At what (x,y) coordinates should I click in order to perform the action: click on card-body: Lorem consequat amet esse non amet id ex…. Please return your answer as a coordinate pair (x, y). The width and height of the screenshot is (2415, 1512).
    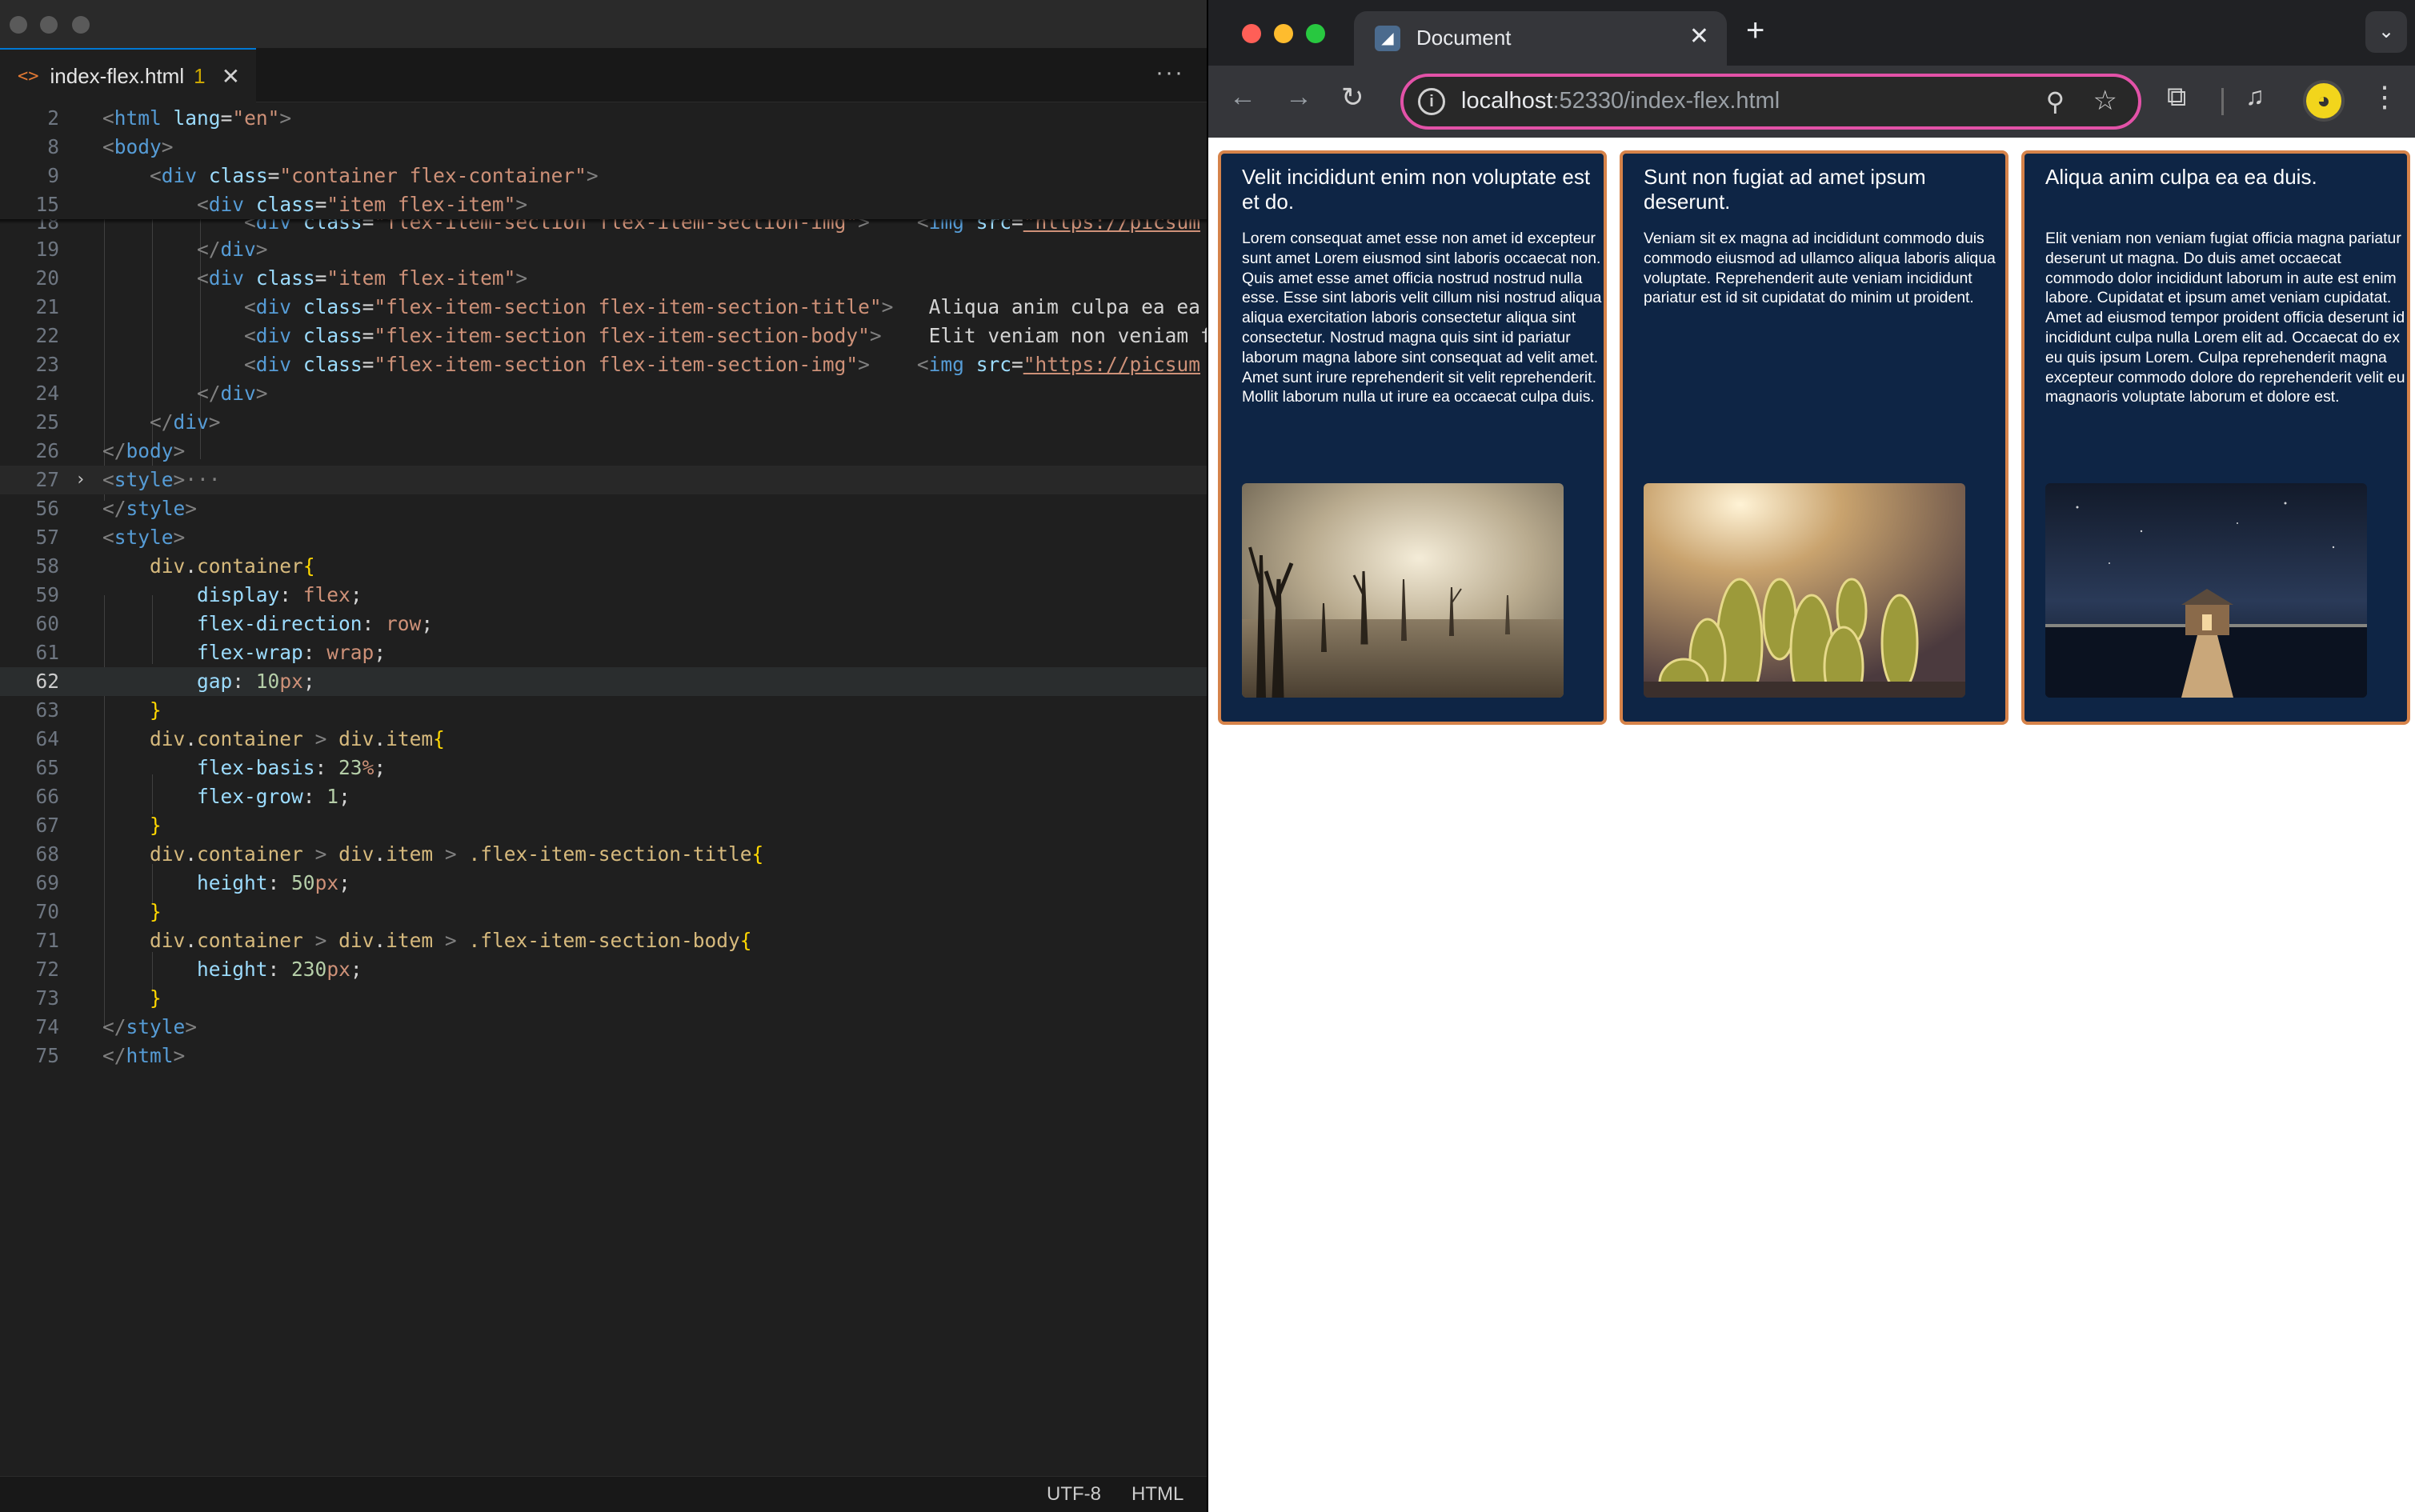
    Looking at the image, I should click on (1422, 318).